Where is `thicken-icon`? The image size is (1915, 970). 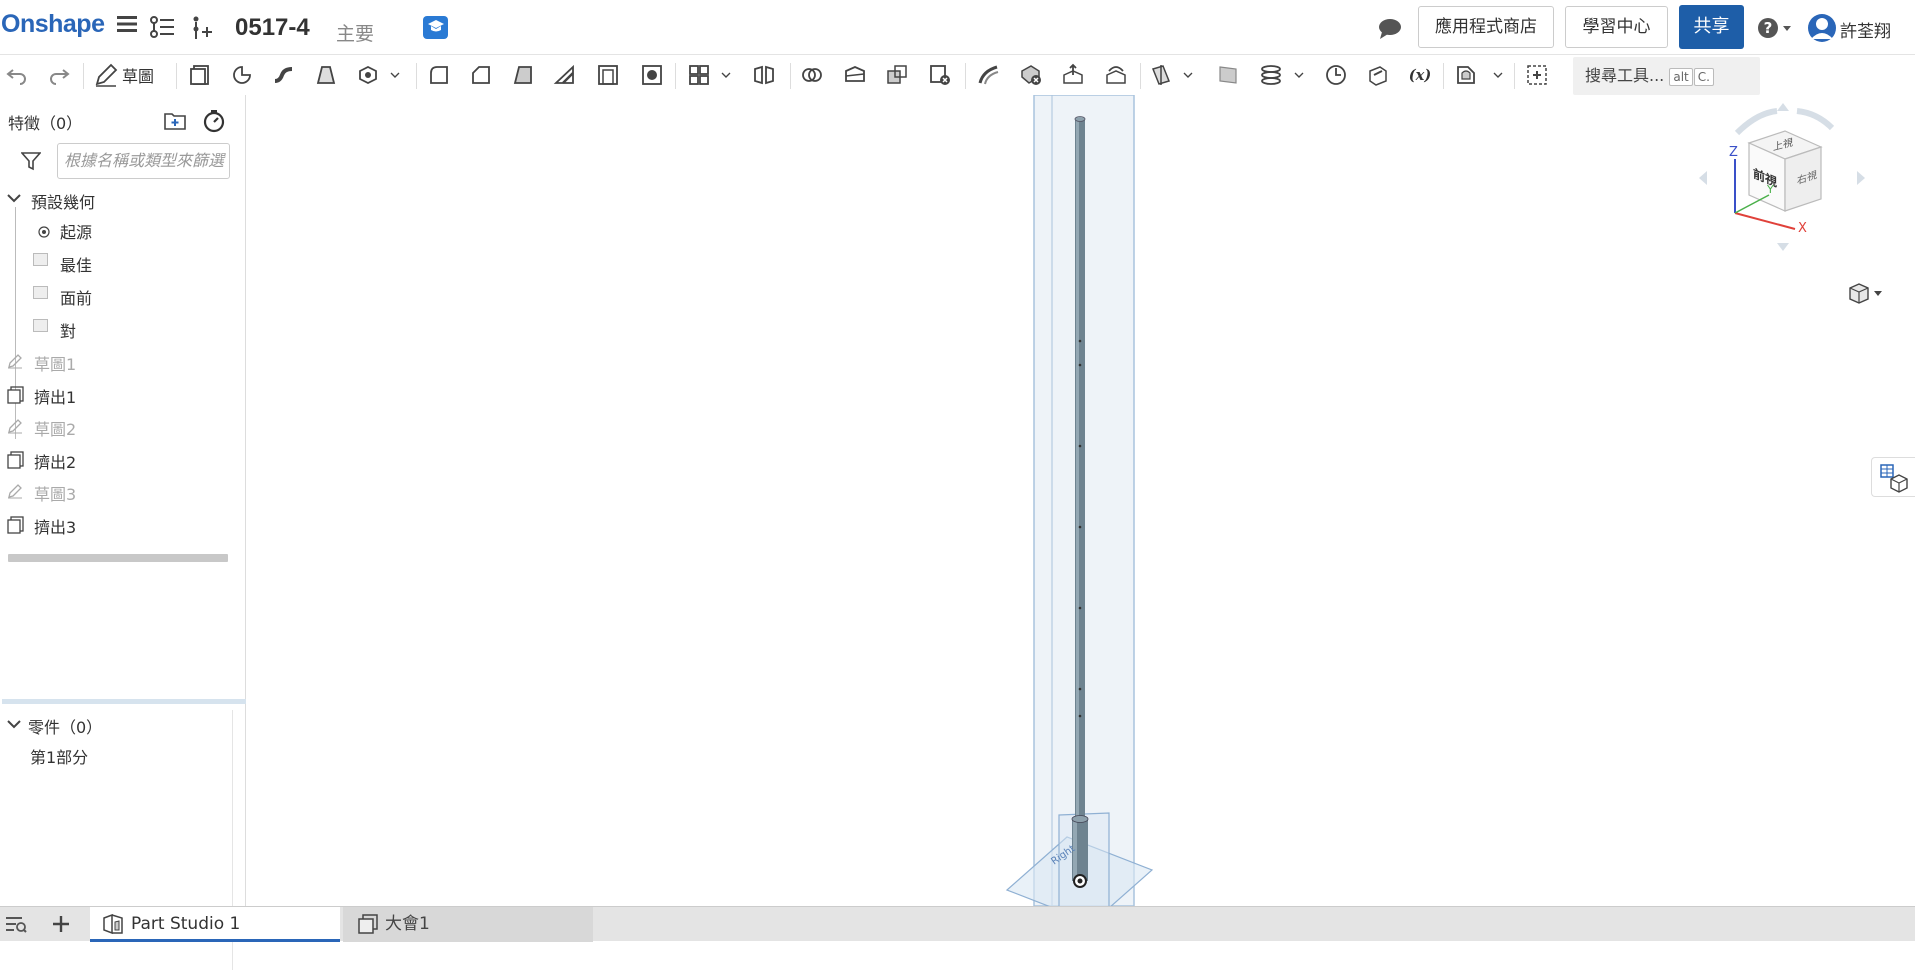 thicken-icon is located at coordinates (368, 75).